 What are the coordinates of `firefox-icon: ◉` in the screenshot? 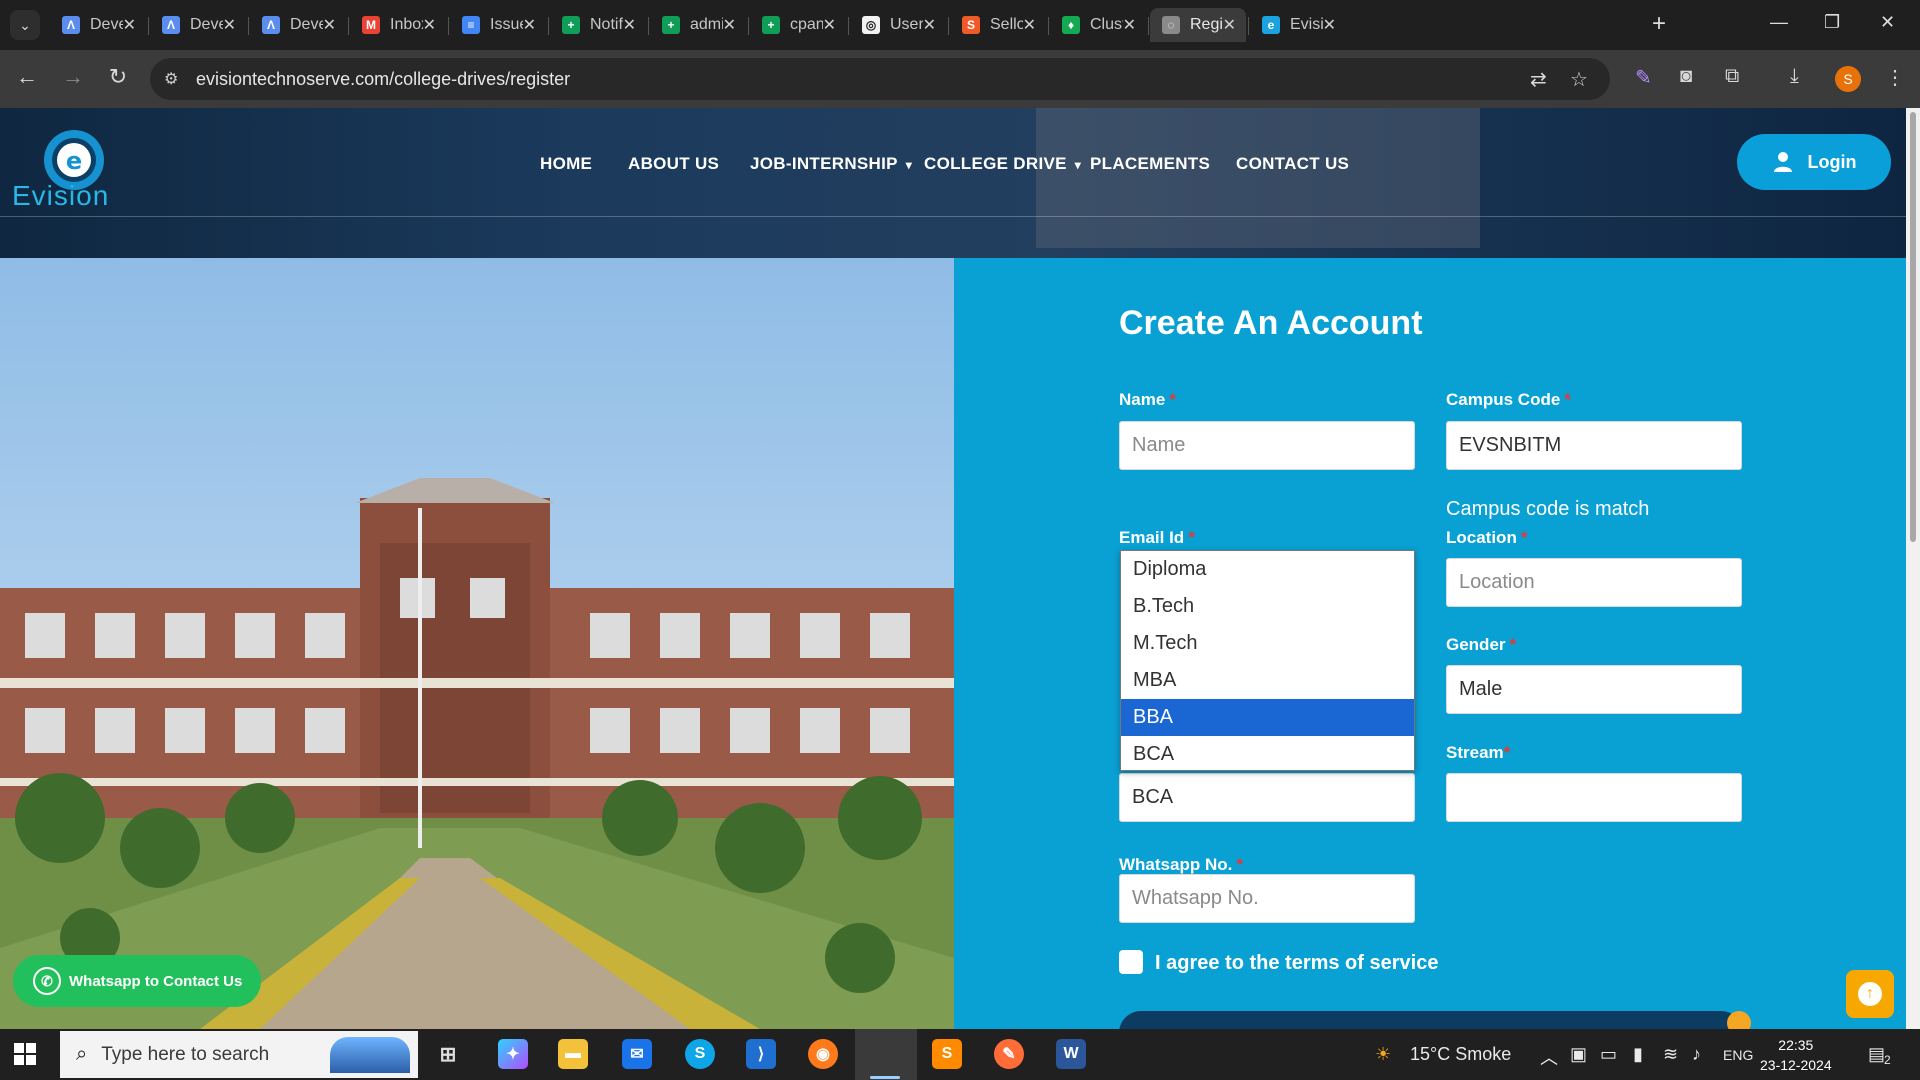 It's located at (823, 1054).